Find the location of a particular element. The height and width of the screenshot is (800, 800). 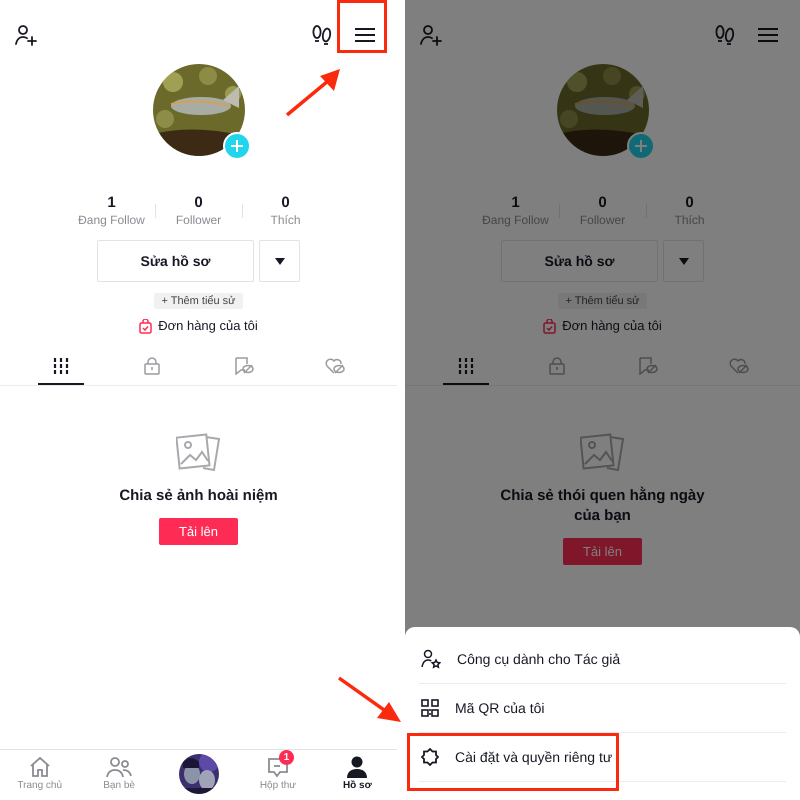

menu-item: Công cụ dành cho Tác giả is located at coordinates (602, 659).